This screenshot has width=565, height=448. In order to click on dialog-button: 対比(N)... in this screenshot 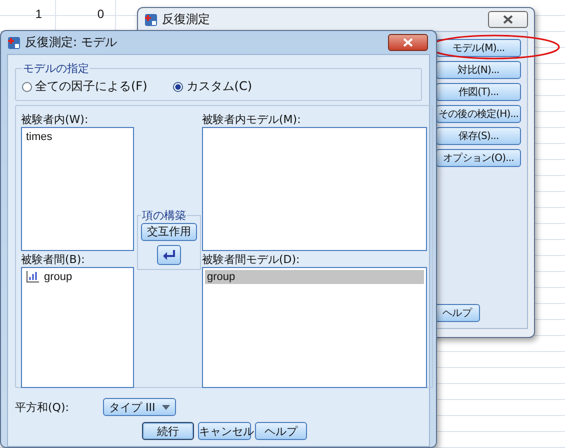, I will do `click(478, 70)`.